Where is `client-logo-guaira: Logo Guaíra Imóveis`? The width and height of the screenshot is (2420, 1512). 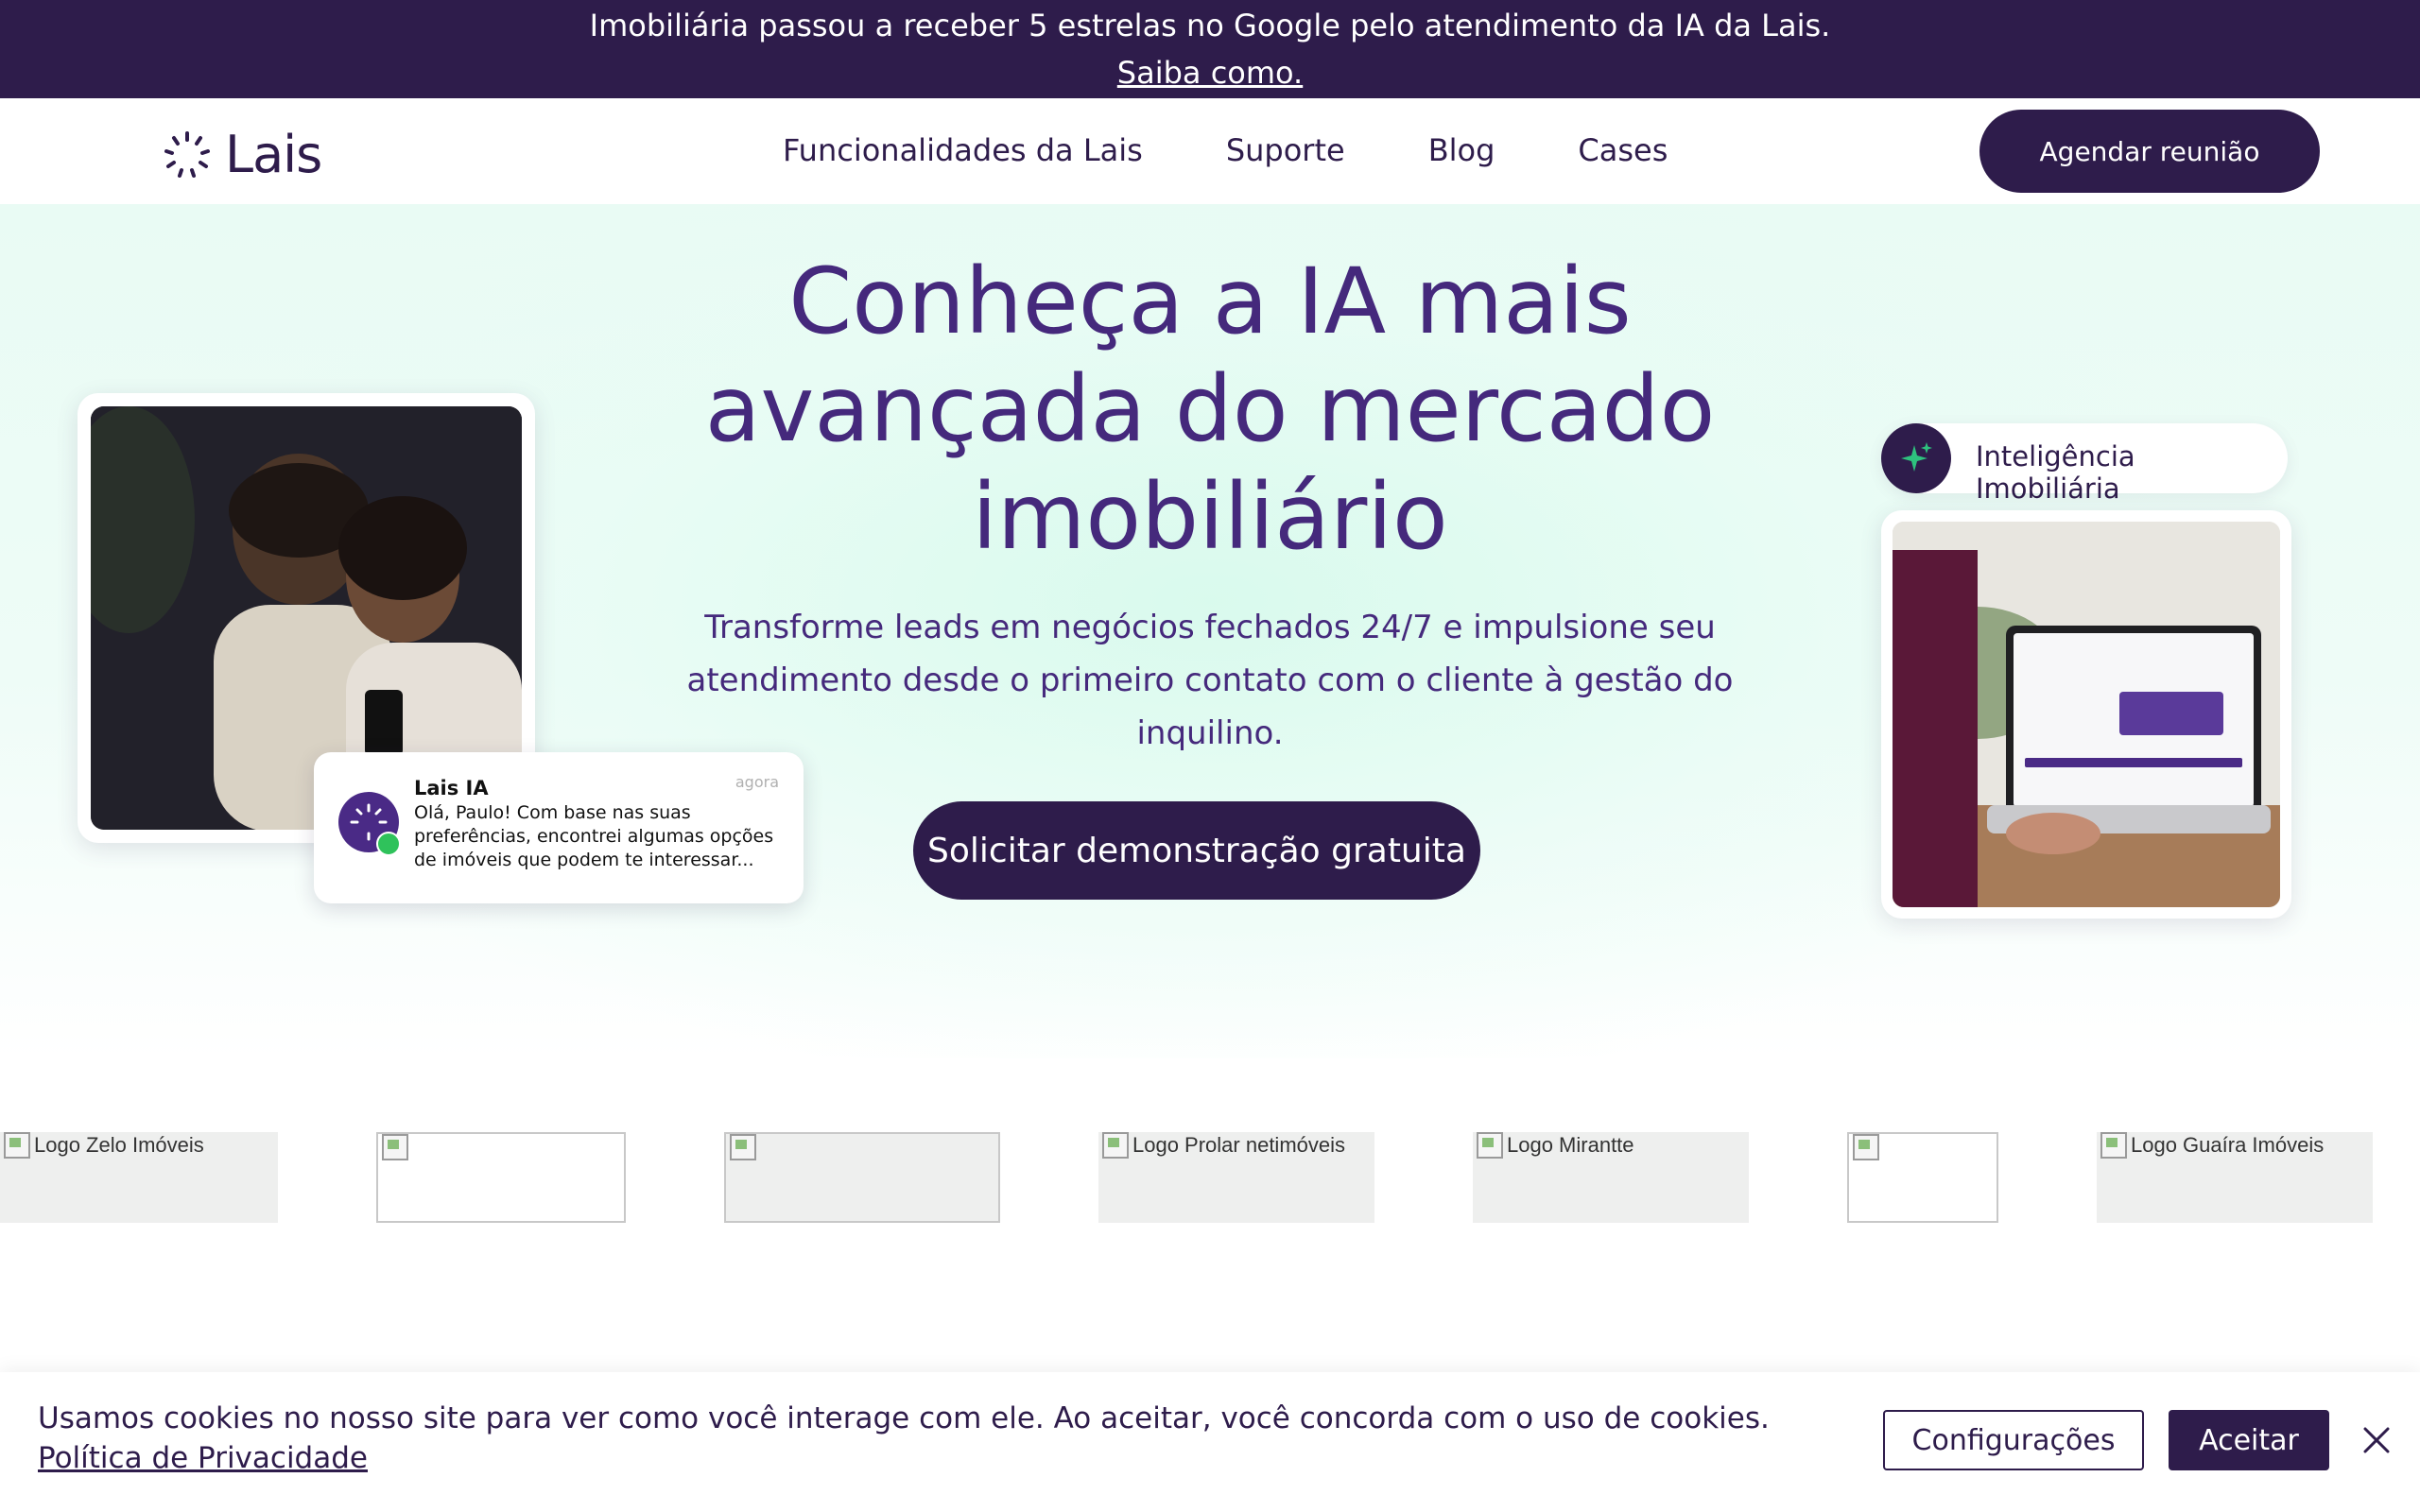 client-logo-guaira: Logo Guaíra Imóveis is located at coordinates (2235, 1177).